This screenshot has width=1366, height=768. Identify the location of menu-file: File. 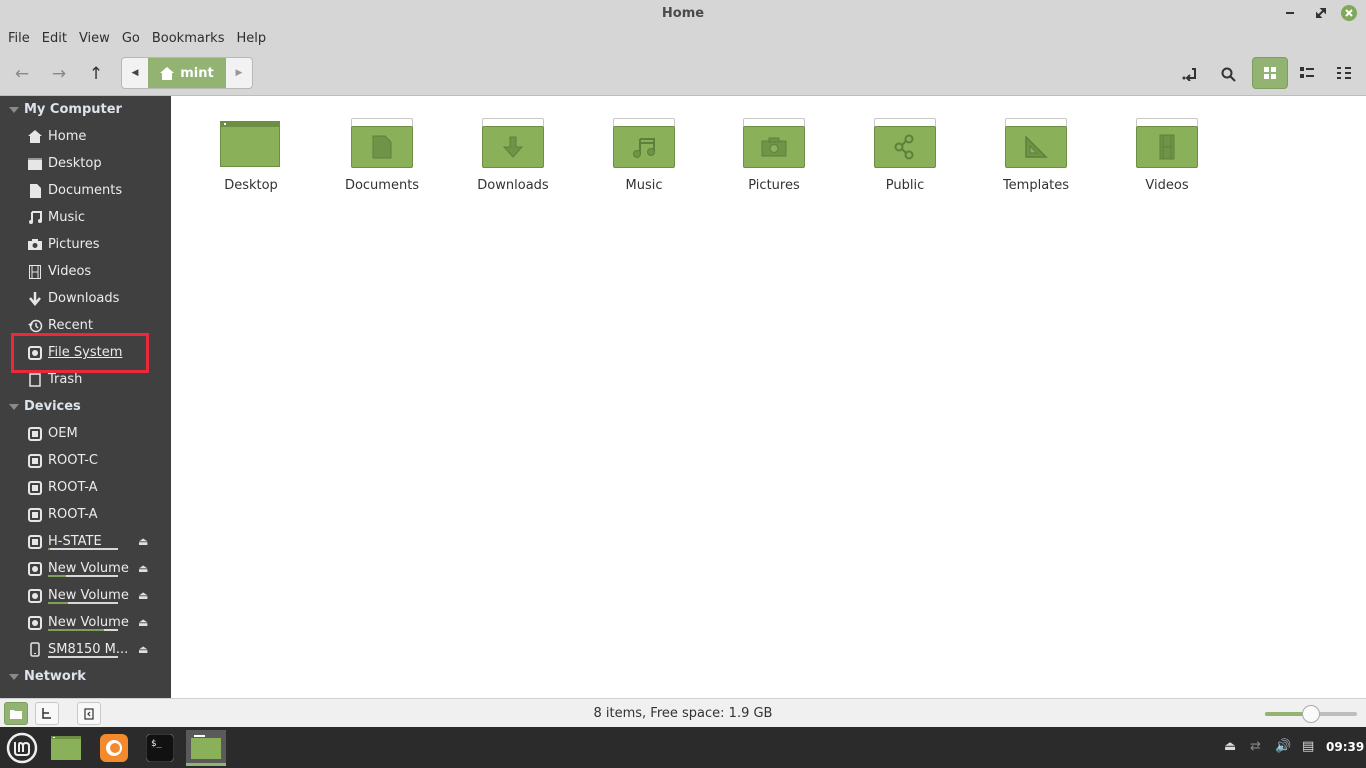
(19, 39).